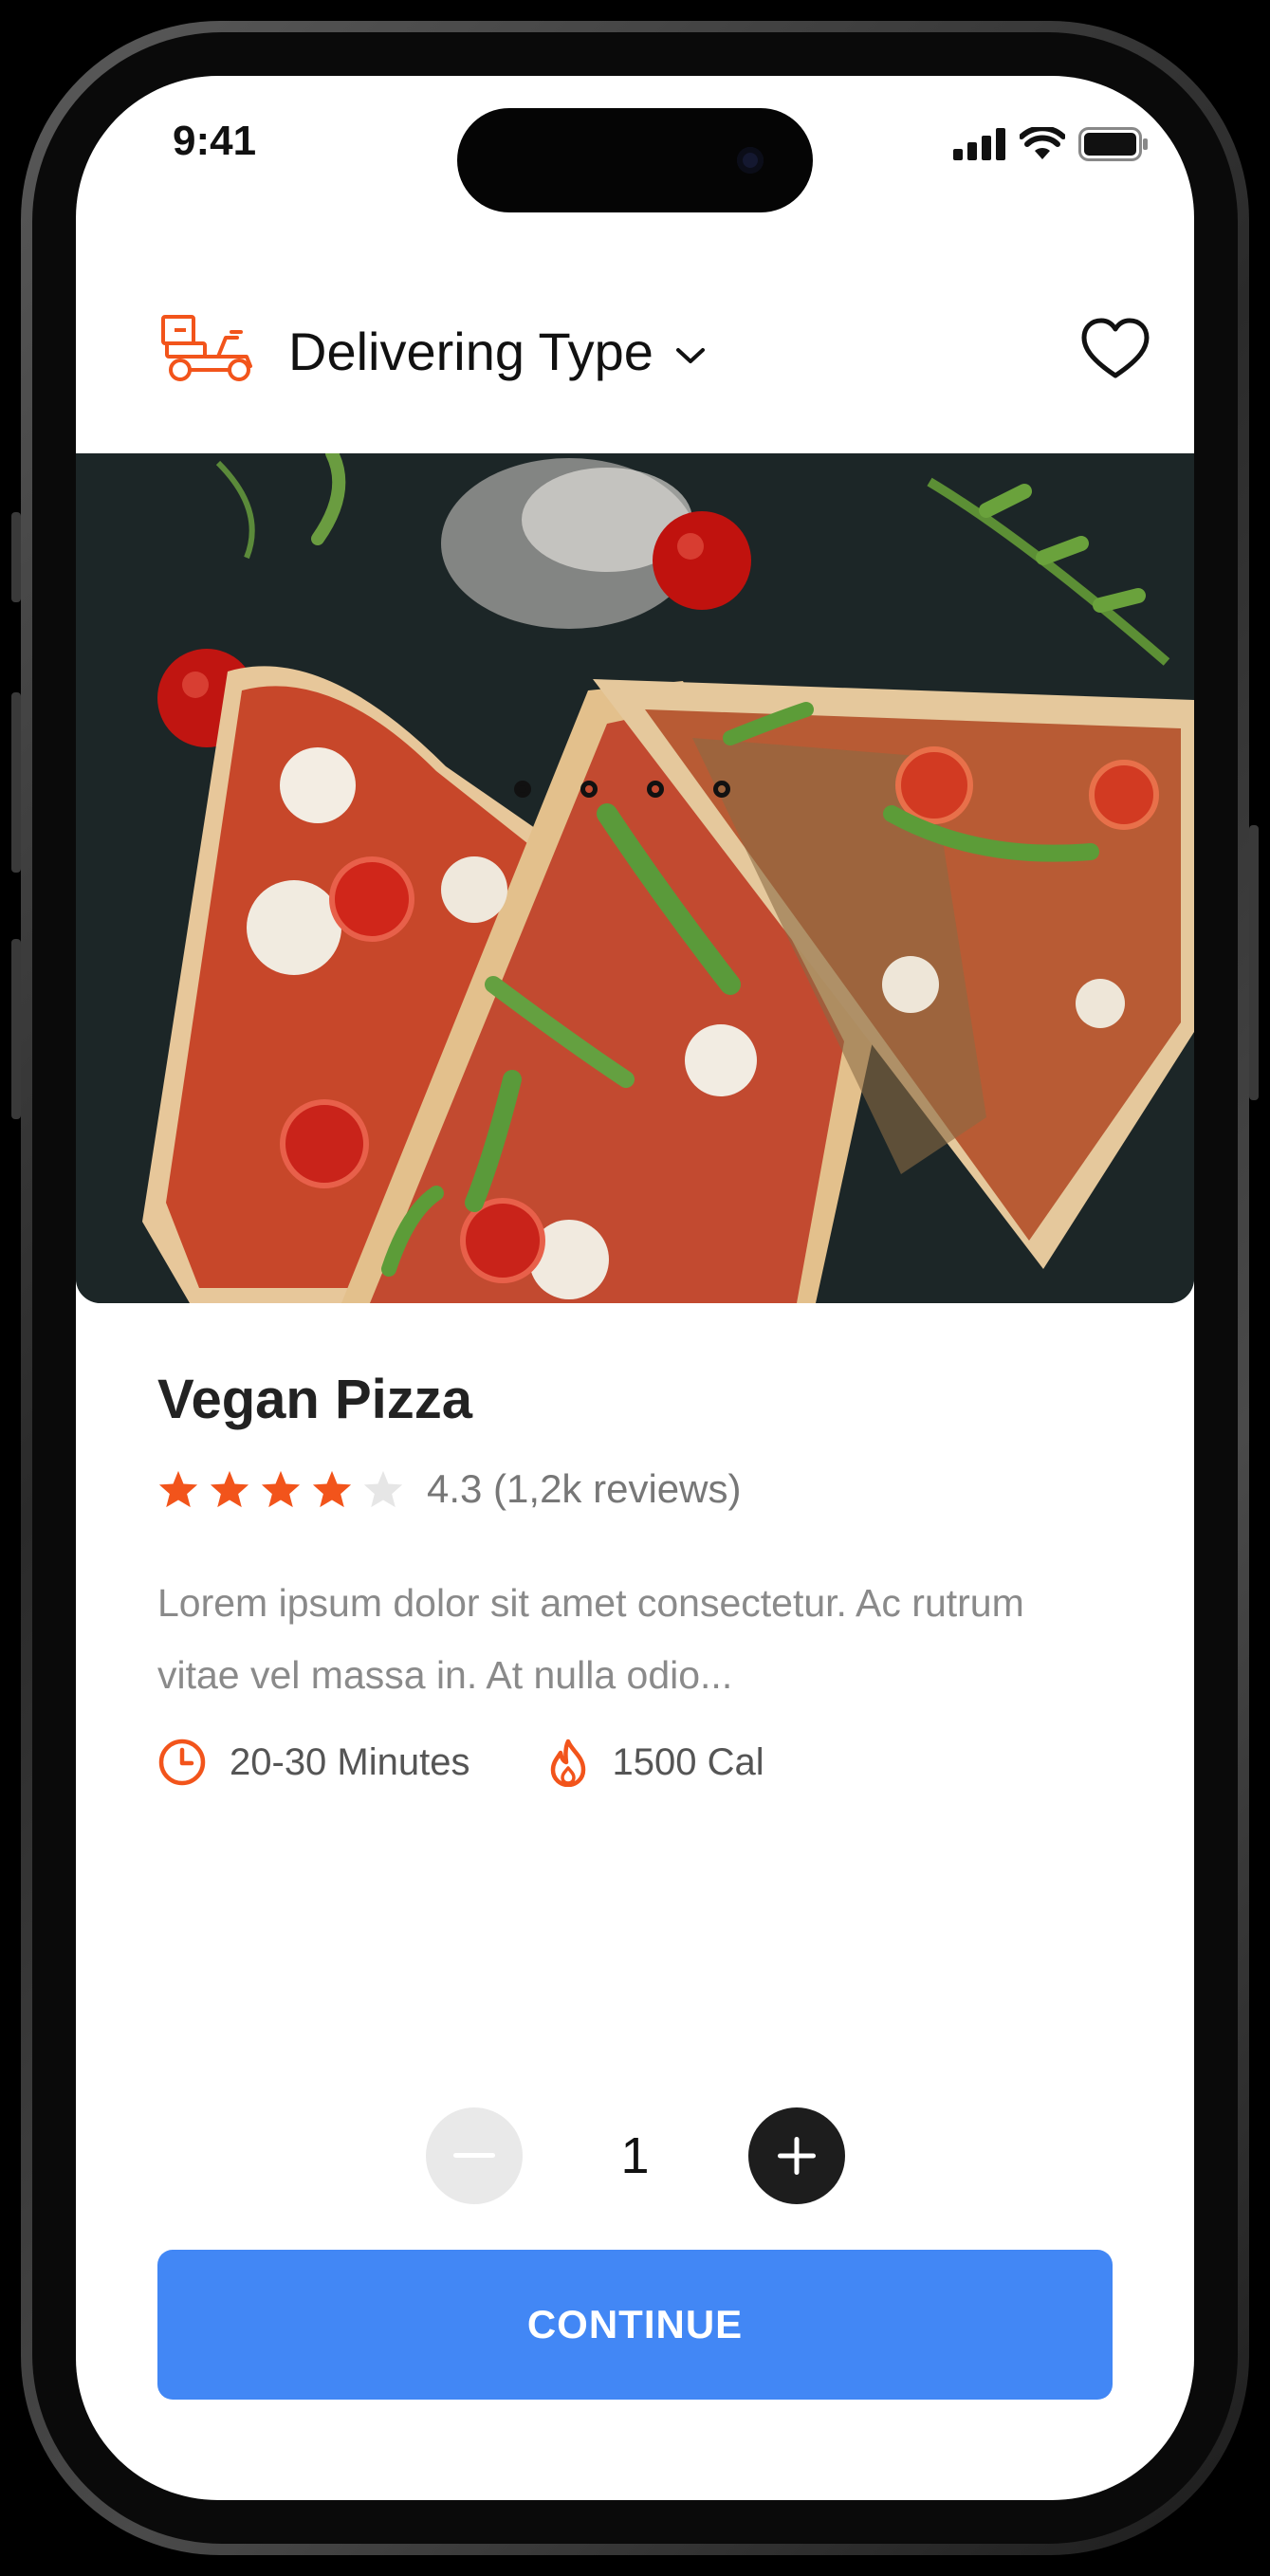  I want to click on minus-icon, so click(473, 2155).